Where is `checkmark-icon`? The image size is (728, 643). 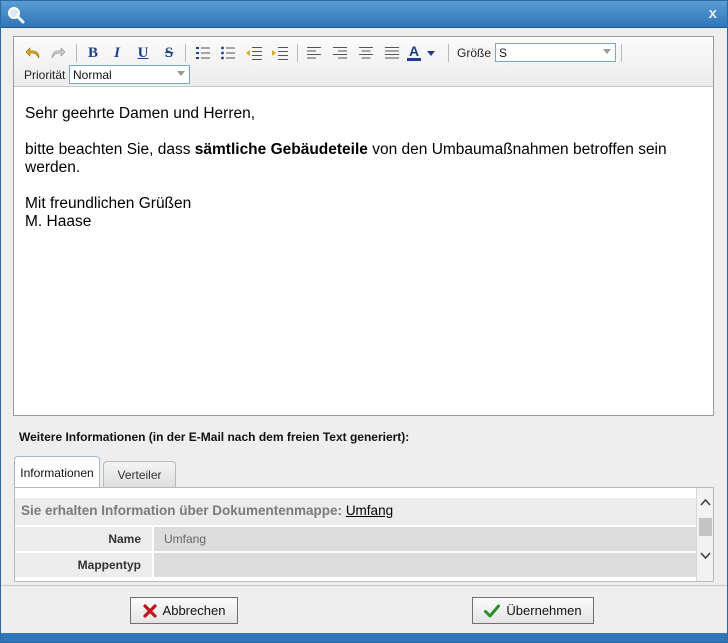 checkmark-icon is located at coordinates (492, 610).